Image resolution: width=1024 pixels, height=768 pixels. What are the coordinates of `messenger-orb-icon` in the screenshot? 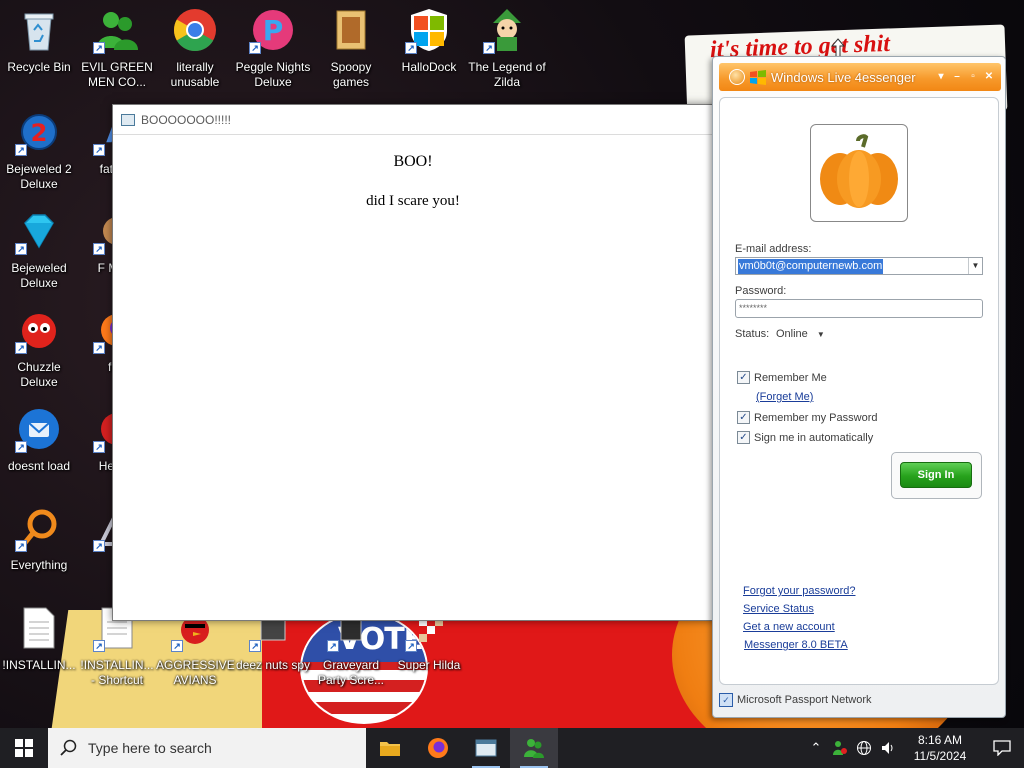 It's located at (737, 77).